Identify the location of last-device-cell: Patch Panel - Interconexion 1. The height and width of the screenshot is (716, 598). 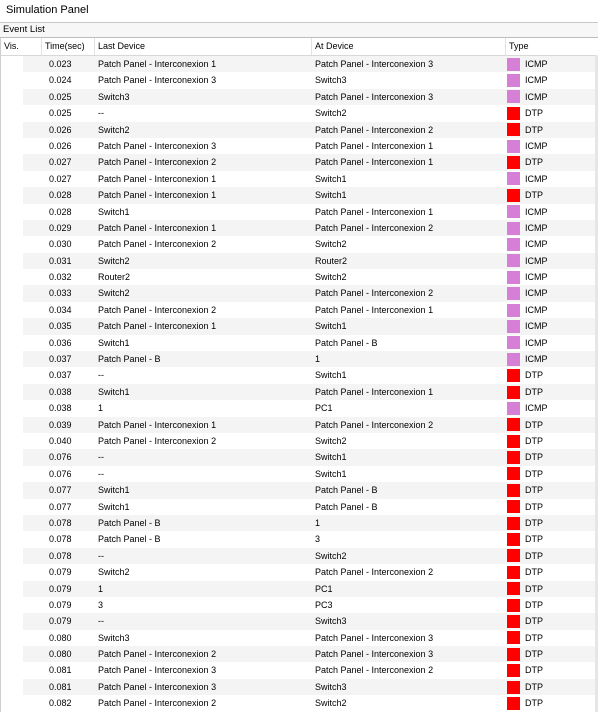
(157, 64).